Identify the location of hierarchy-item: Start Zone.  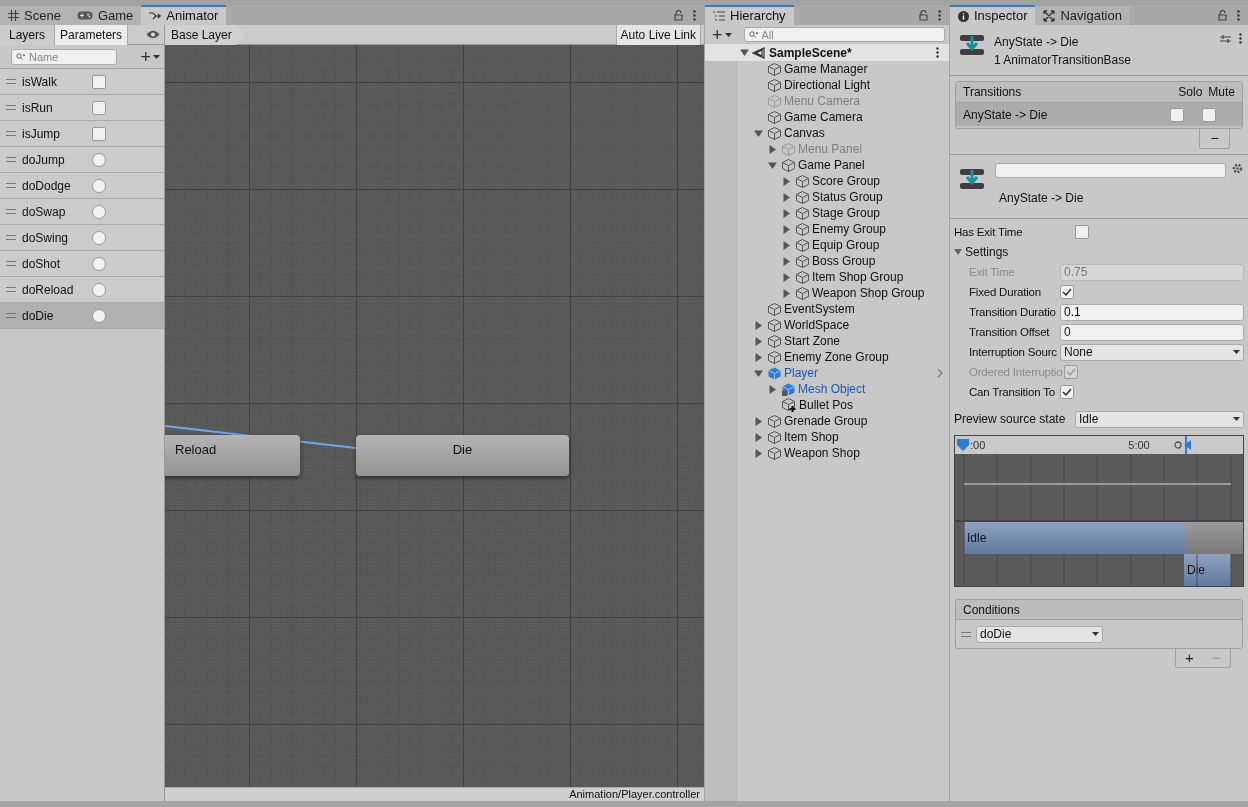
(827, 341).